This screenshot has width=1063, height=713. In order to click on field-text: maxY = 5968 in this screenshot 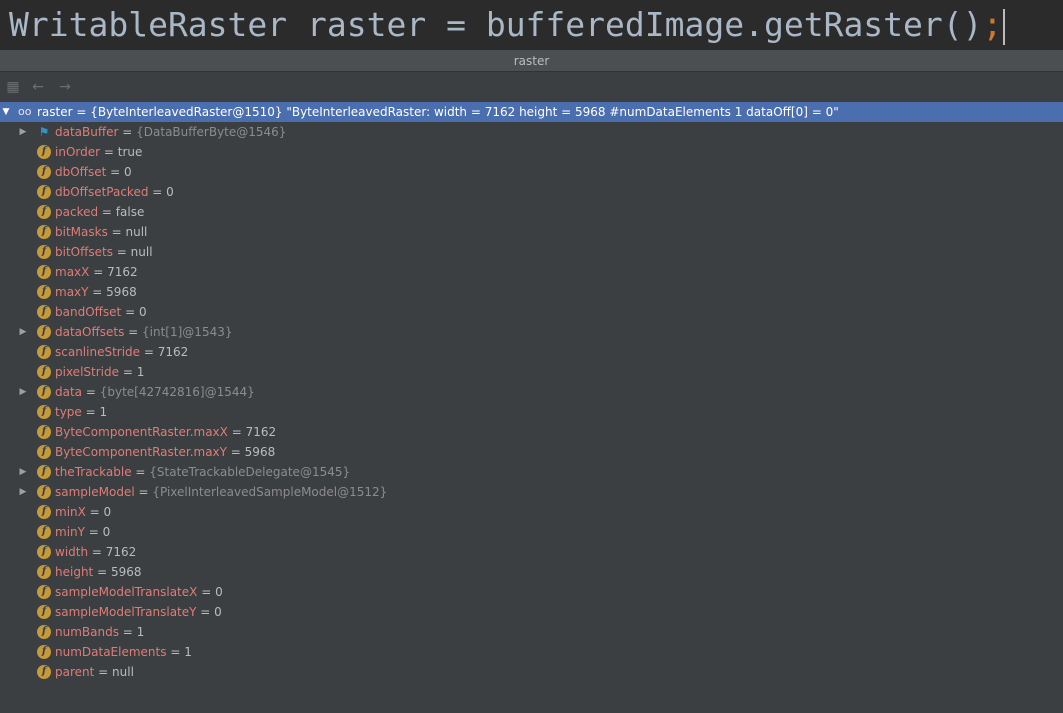, I will do `click(96, 292)`.